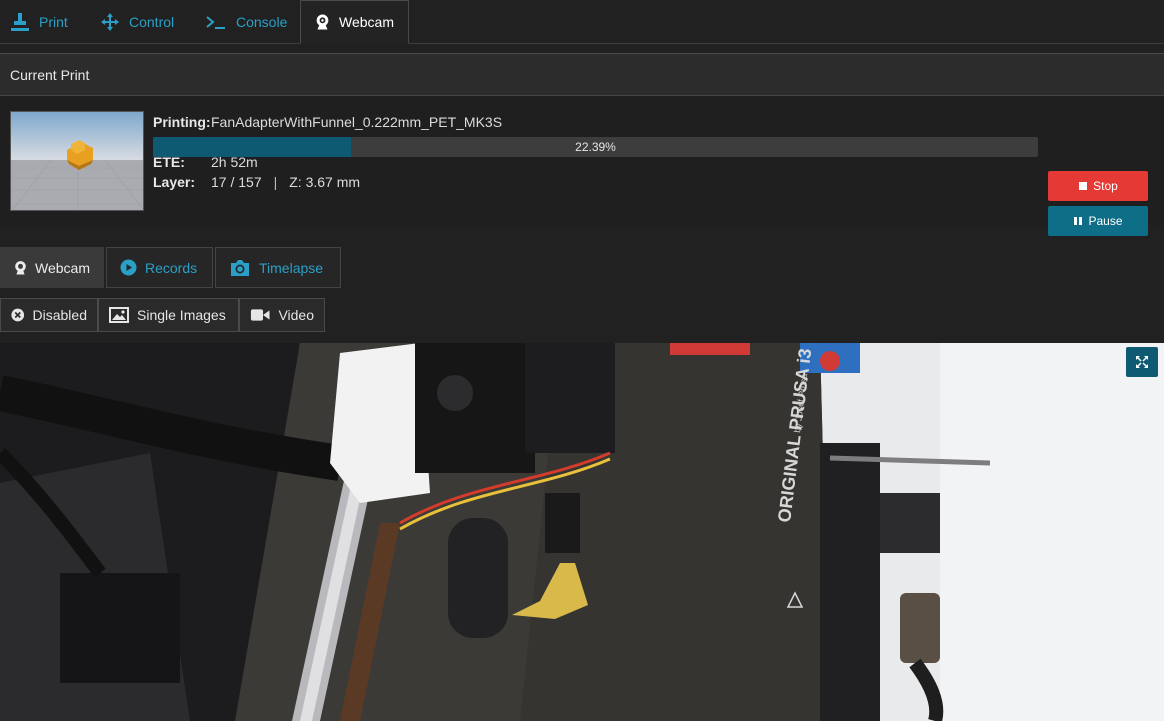 The image size is (1164, 721). I want to click on tab-print-label: Print, so click(53, 22).